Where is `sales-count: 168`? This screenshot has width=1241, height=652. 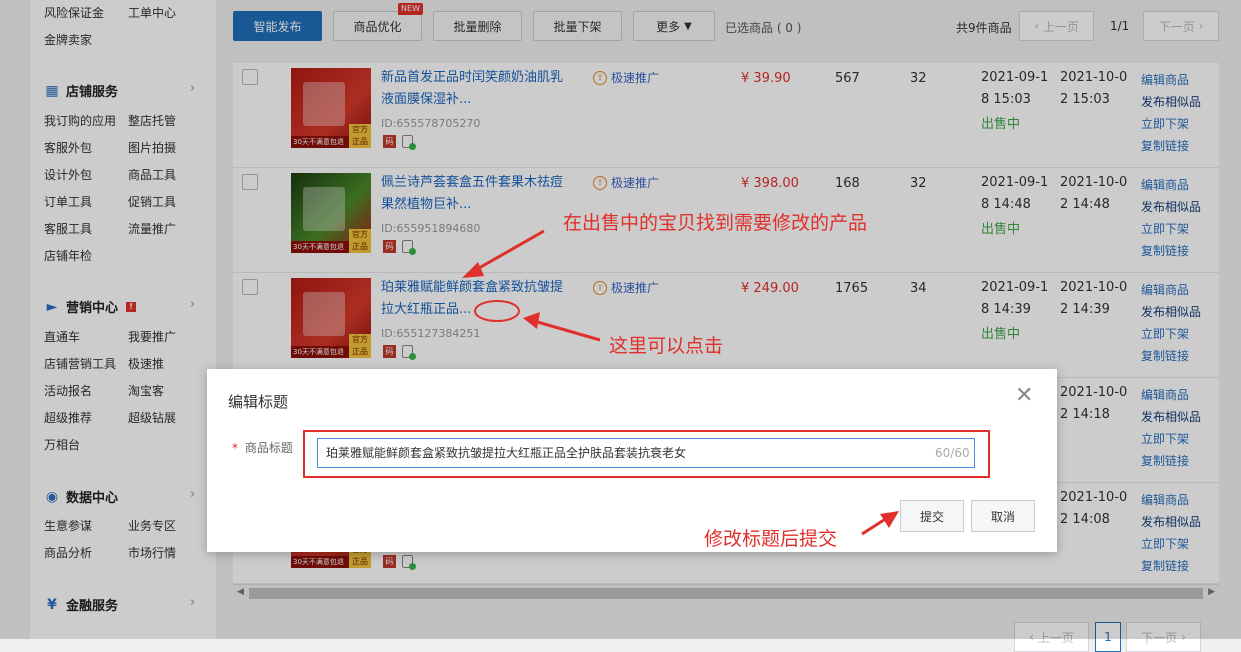
sales-count: 168 is located at coordinates (847, 183).